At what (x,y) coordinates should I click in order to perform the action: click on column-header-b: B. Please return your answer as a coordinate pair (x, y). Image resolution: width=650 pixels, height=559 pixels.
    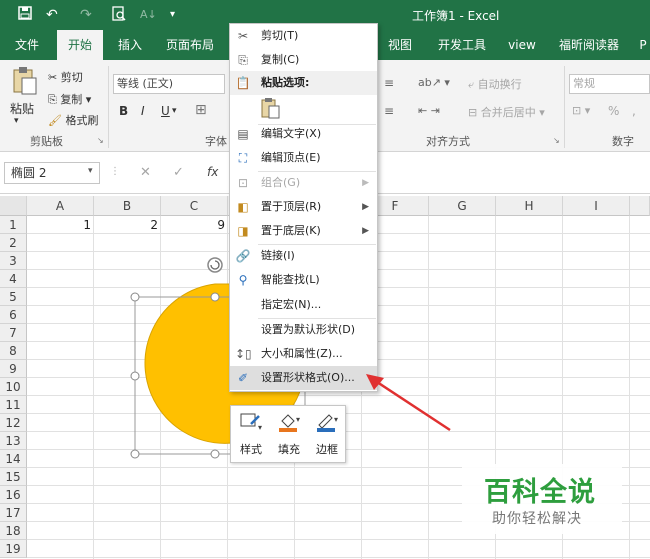
    Looking at the image, I should click on (127, 206).